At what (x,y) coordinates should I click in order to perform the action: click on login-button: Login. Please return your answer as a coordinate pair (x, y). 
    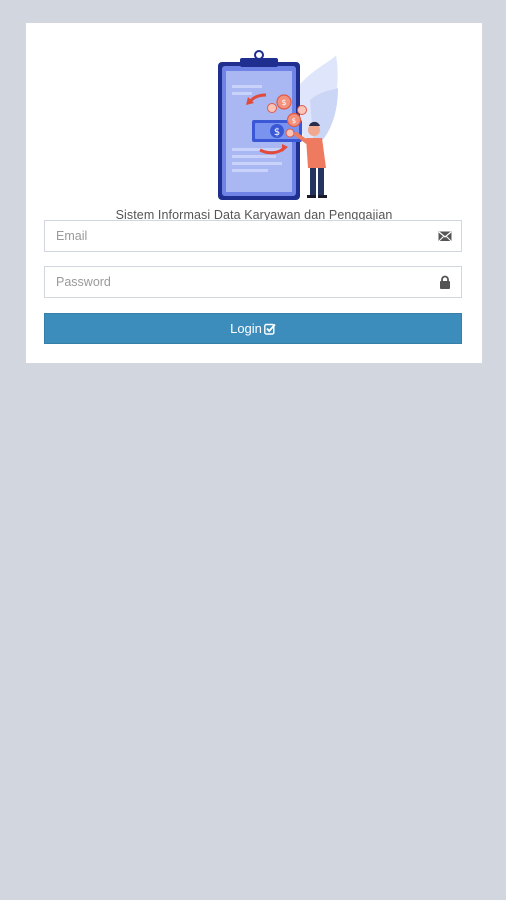
    Looking at the image, I should click on (253, 328).